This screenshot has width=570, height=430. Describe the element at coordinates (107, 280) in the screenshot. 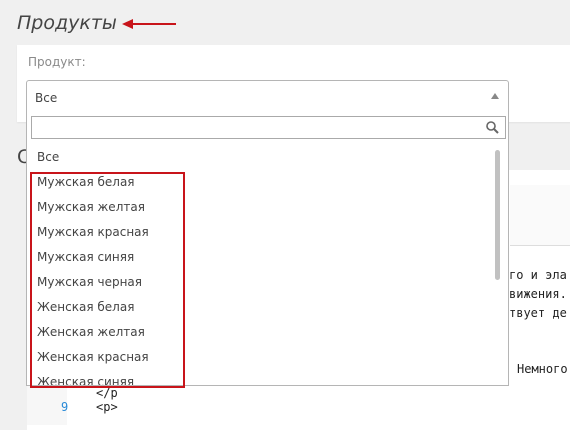

I see `annotation-highlight-box` at that location.